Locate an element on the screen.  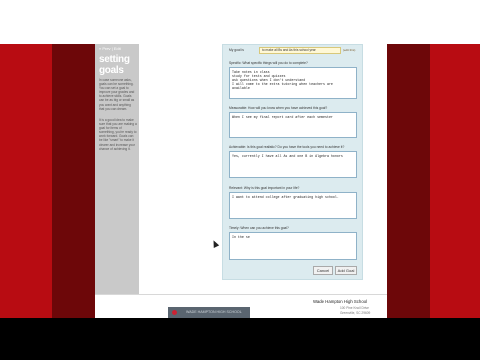
timely-value: In the se is located at coordinates (241, 237).